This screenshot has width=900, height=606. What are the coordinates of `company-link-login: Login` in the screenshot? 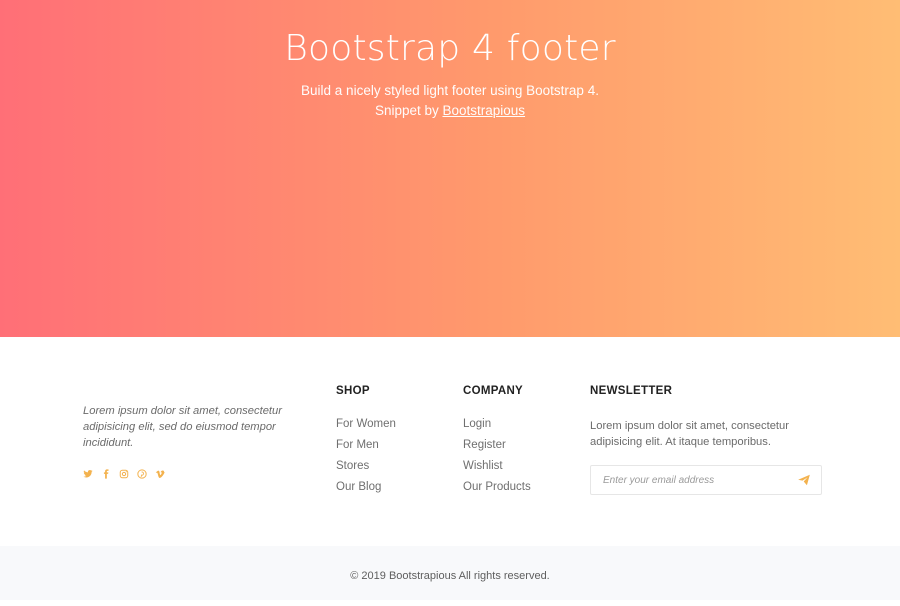 It's located at (497, 428).